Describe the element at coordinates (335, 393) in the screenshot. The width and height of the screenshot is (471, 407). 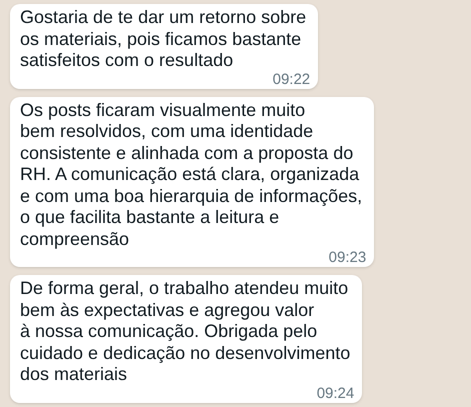
I see `message-time: 09:24` at that location.